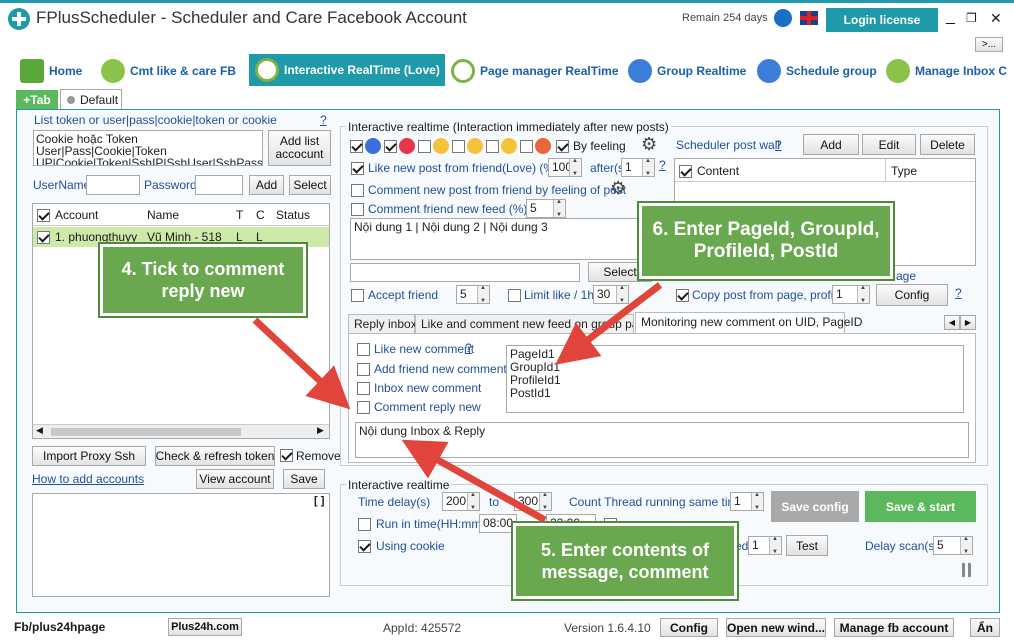 The image size is (1014, 640). What do you see at coordinates (203, 280) in the screenshot?
I see `callout-step-4: 4. Tick to comment reply new` at bounding box center [203, 280].